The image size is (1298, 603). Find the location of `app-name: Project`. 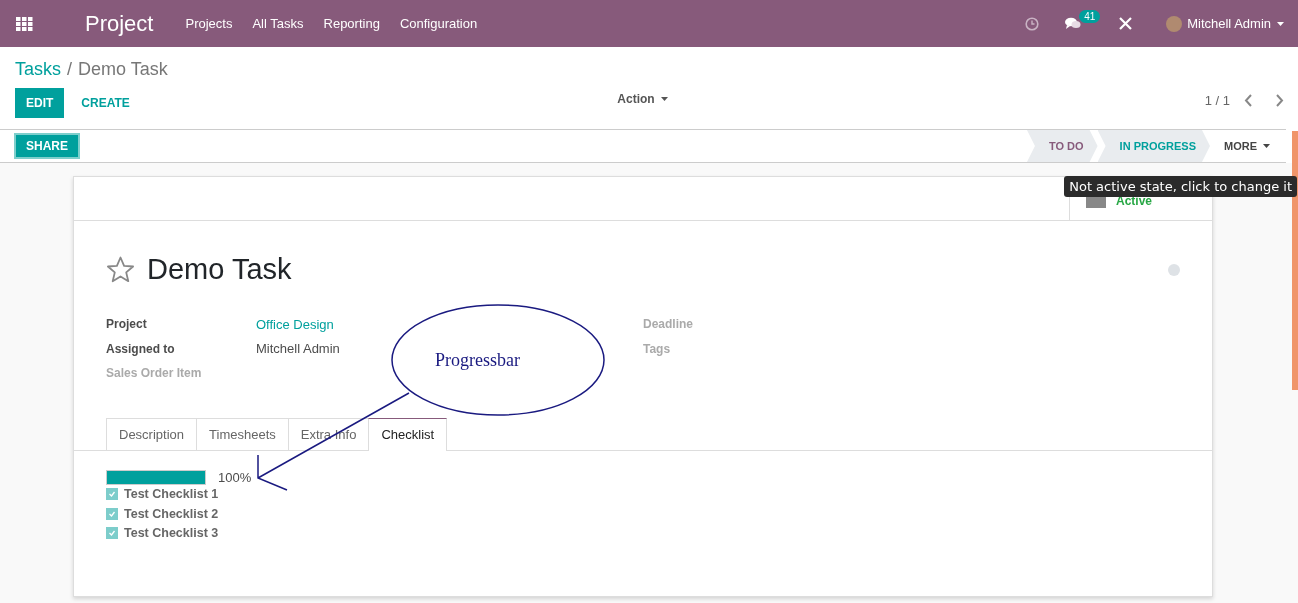

app-name: Project is located at coordinates (119, 23).